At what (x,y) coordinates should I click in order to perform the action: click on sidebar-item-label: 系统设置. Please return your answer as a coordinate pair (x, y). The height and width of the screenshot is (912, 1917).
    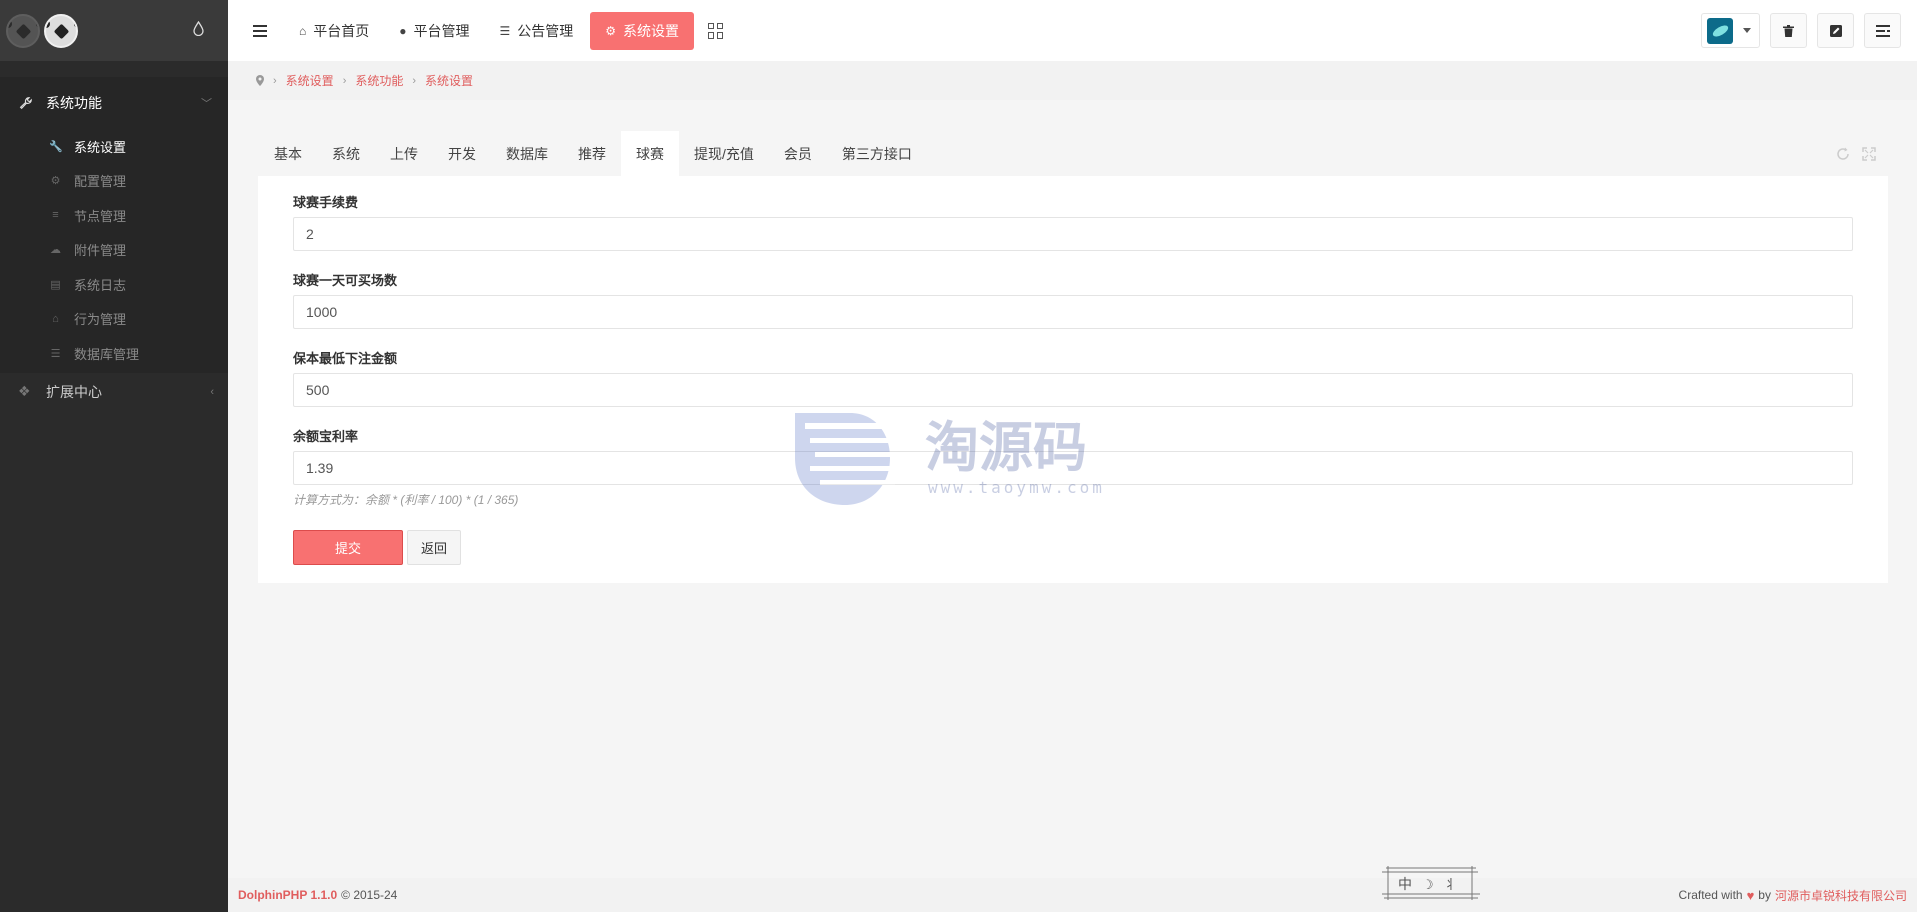
    Looking at the image, I should click on (100, 147).